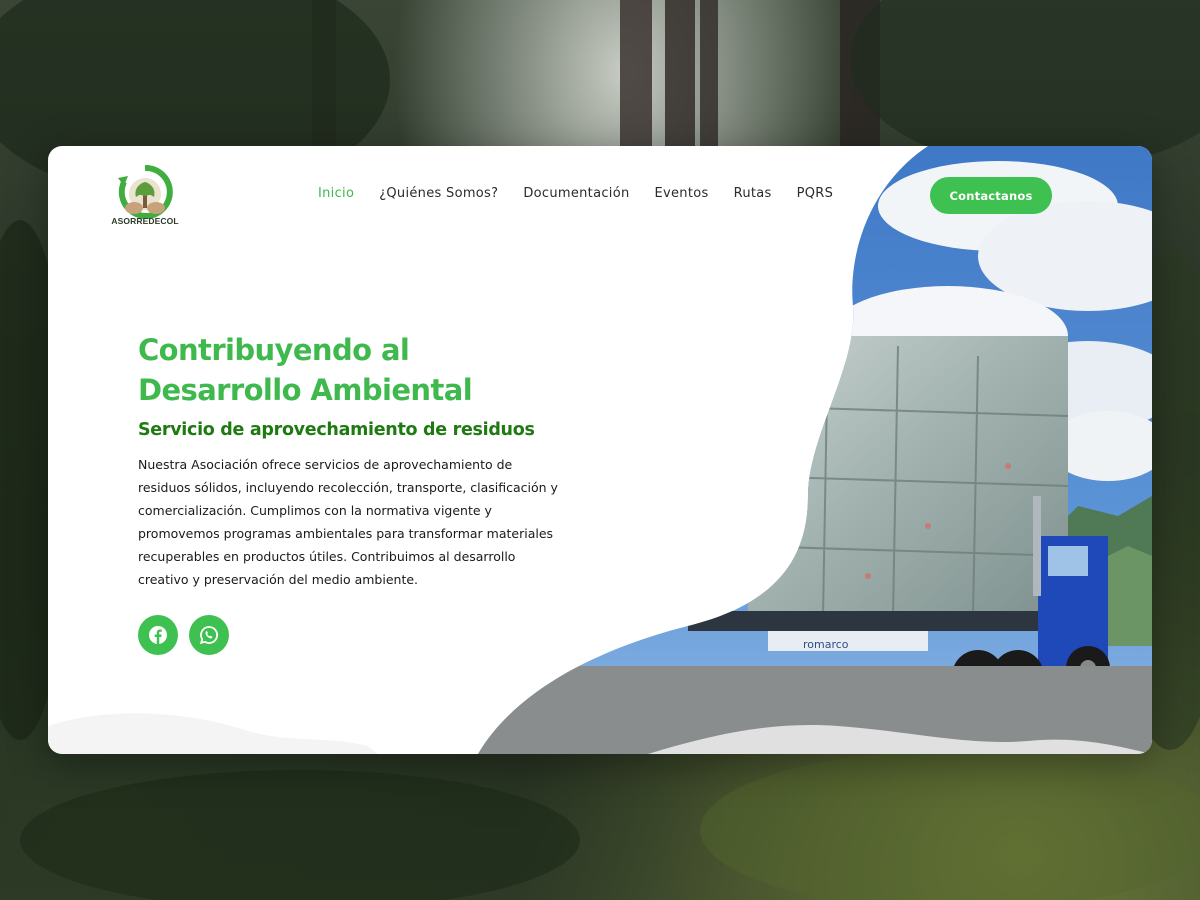  I want to click on facebook-icon, so click(158, 635).